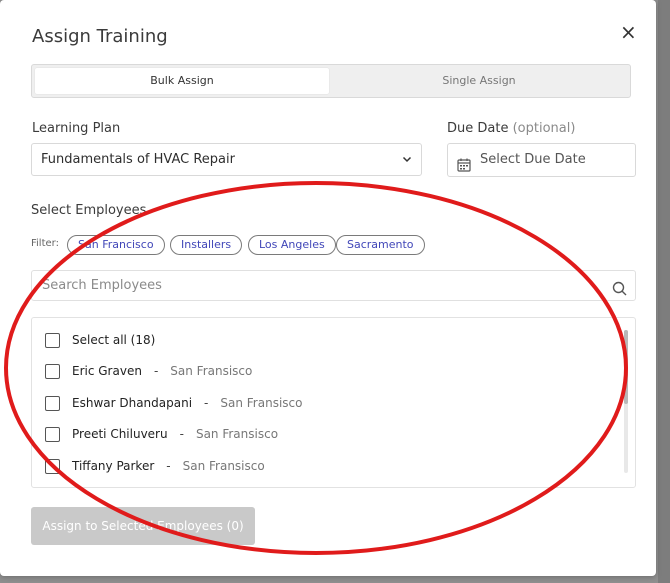  What do you see at coordinates (626, 367) in the screenshot?
I see `scrollbar-thumb` at bounding box center [626, 367].